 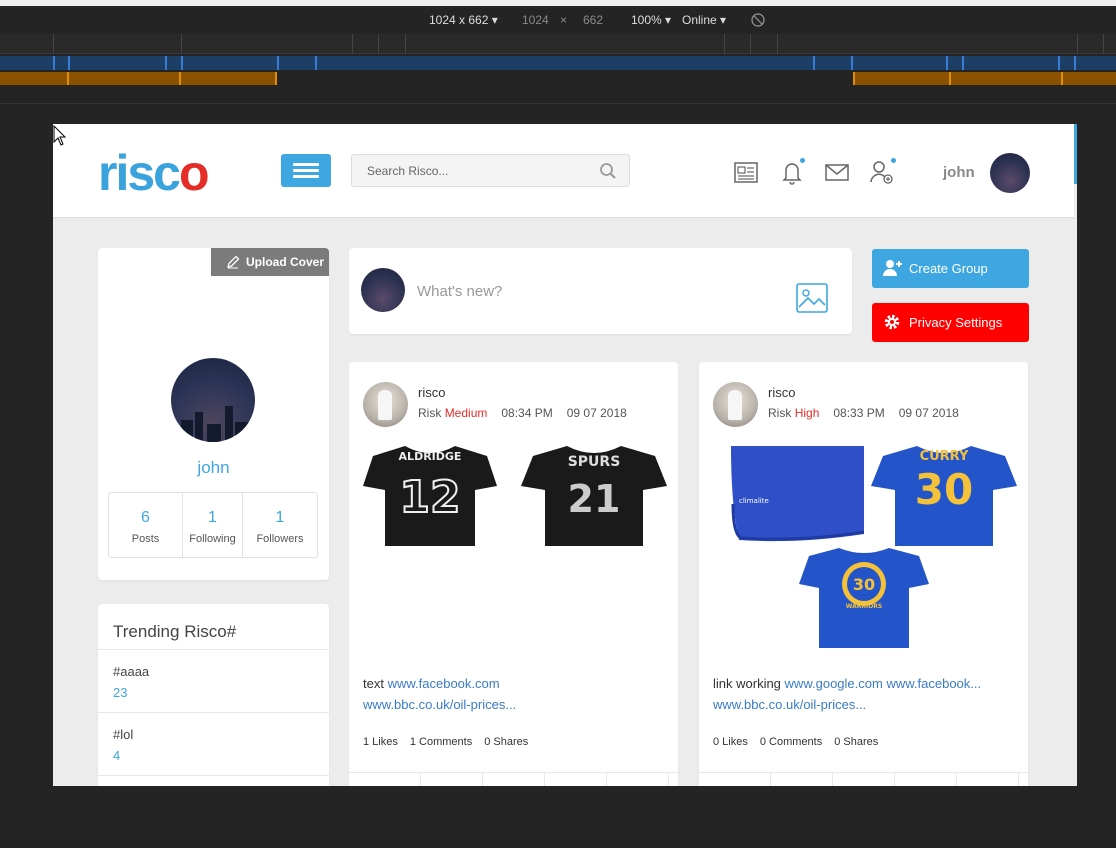 I want to click on post-counts: 1 Likes 1 Comments 0 Shares, so click(x=451, y=742).